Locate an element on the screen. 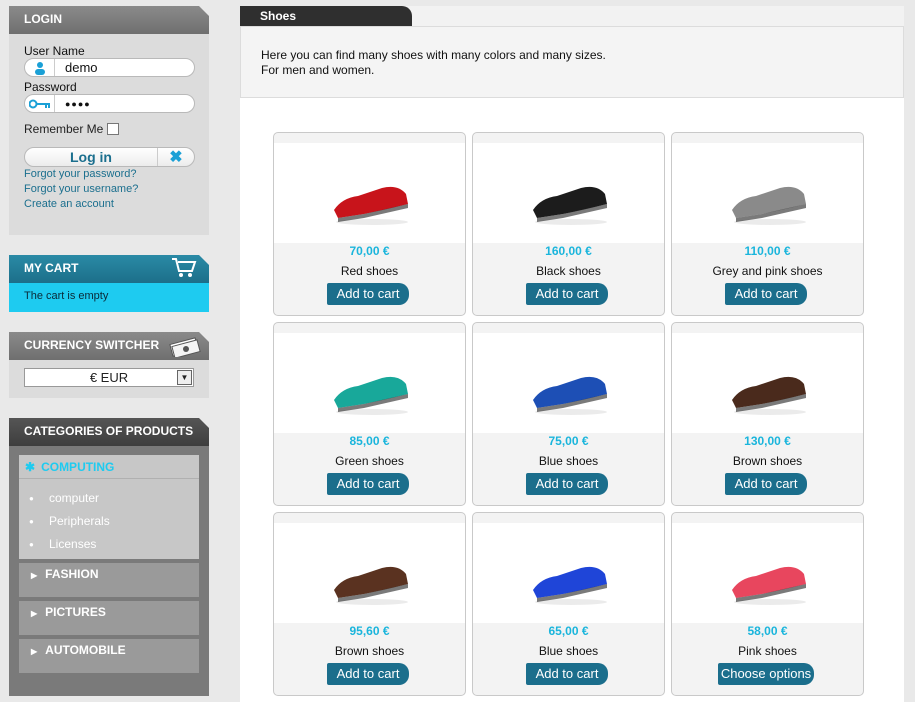  product-card: 110,00 € Grey and pink shoes Add to cart is located at coordinates (767, 224).